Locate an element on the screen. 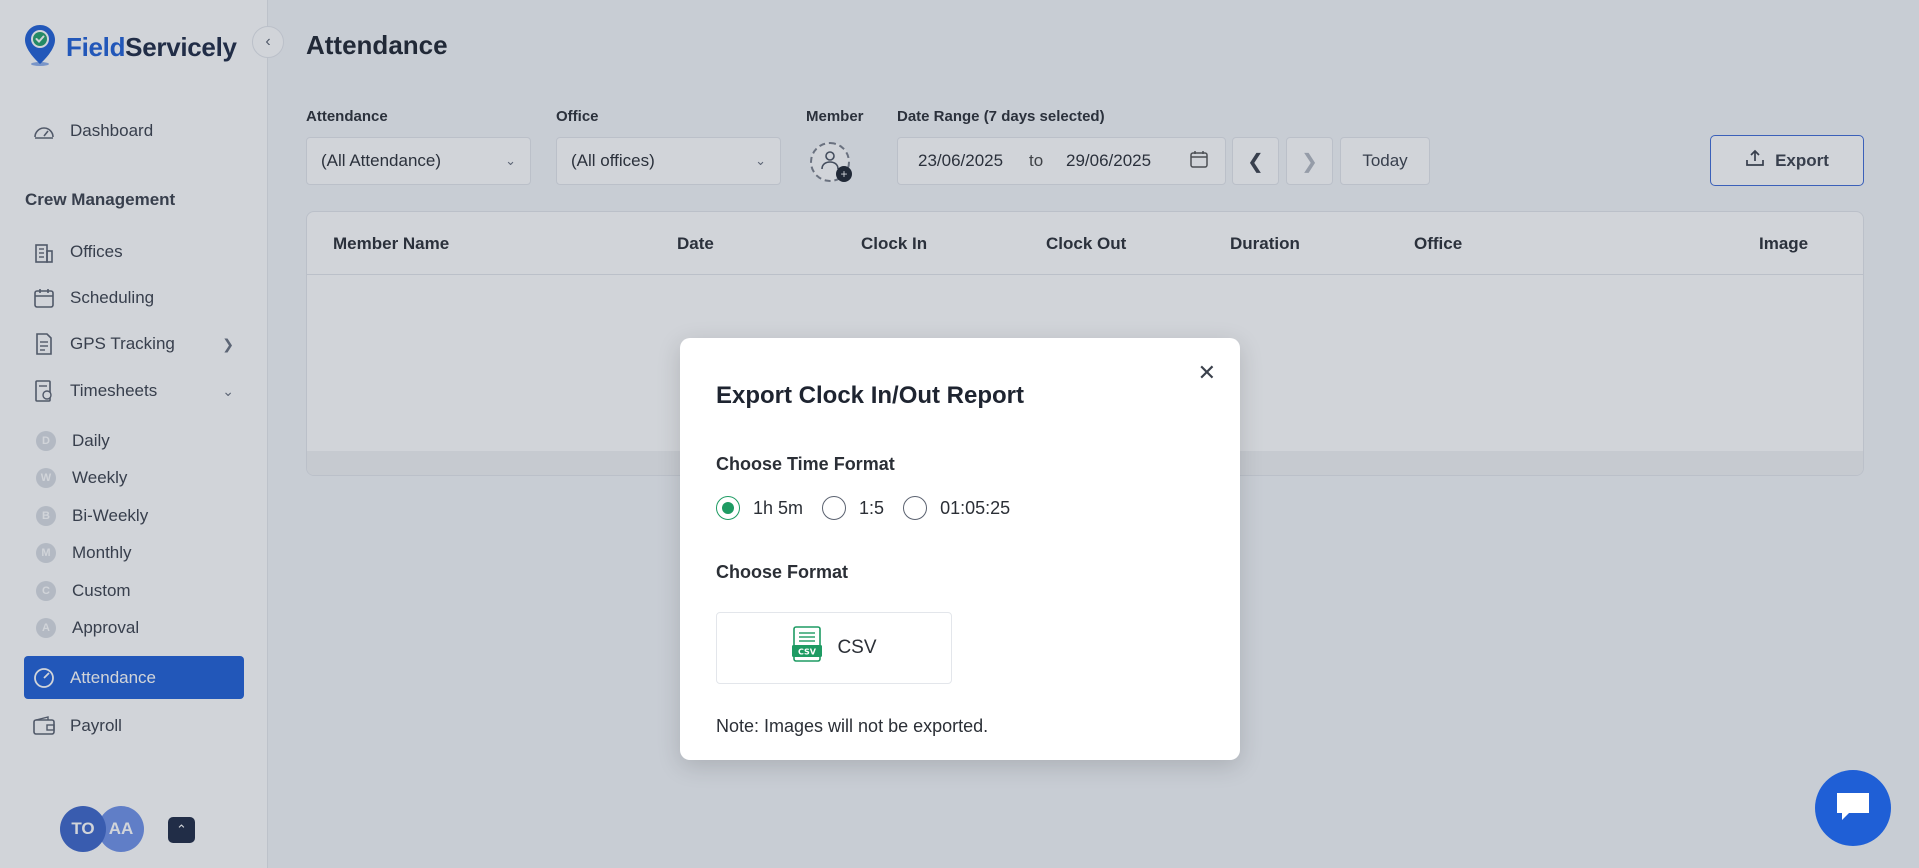 This screenshot has width=1919, height=868. time-format-options: 1h 5m 1:5 01:05:25 is located at coordinates (872, 508).